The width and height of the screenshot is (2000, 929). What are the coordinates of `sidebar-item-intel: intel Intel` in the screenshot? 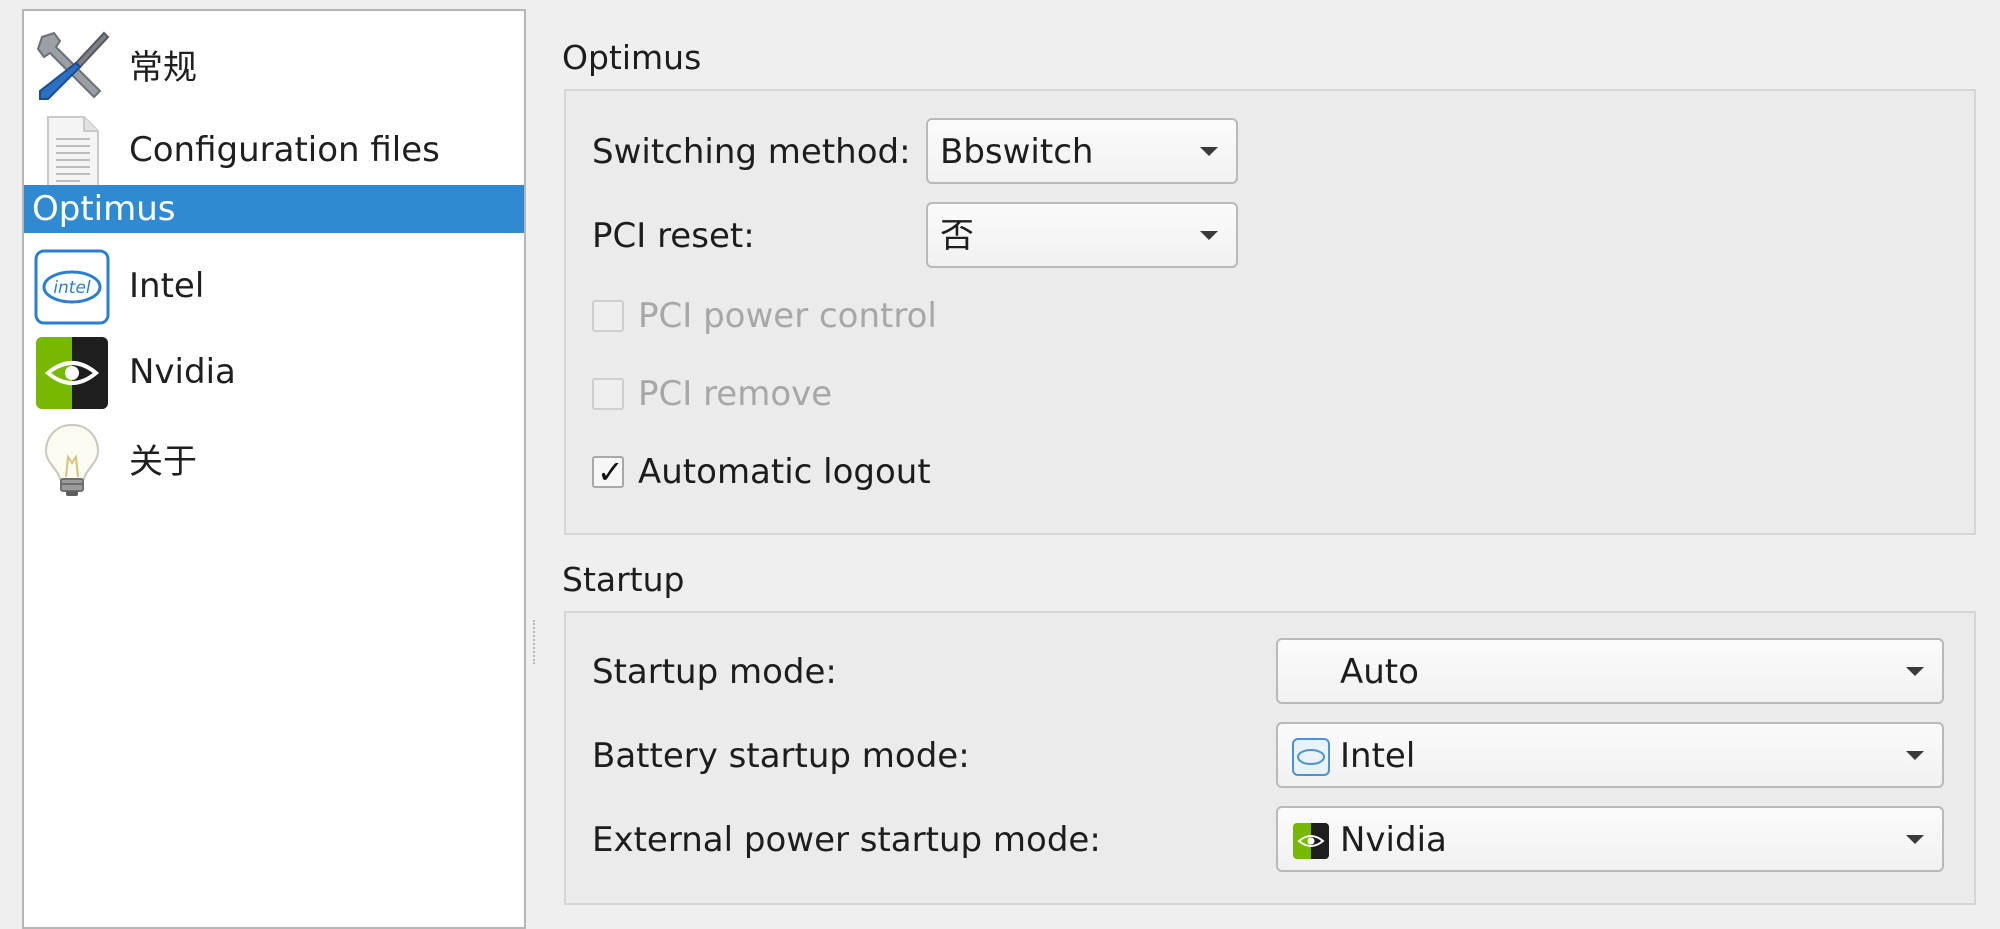 It's located at (274, 286).